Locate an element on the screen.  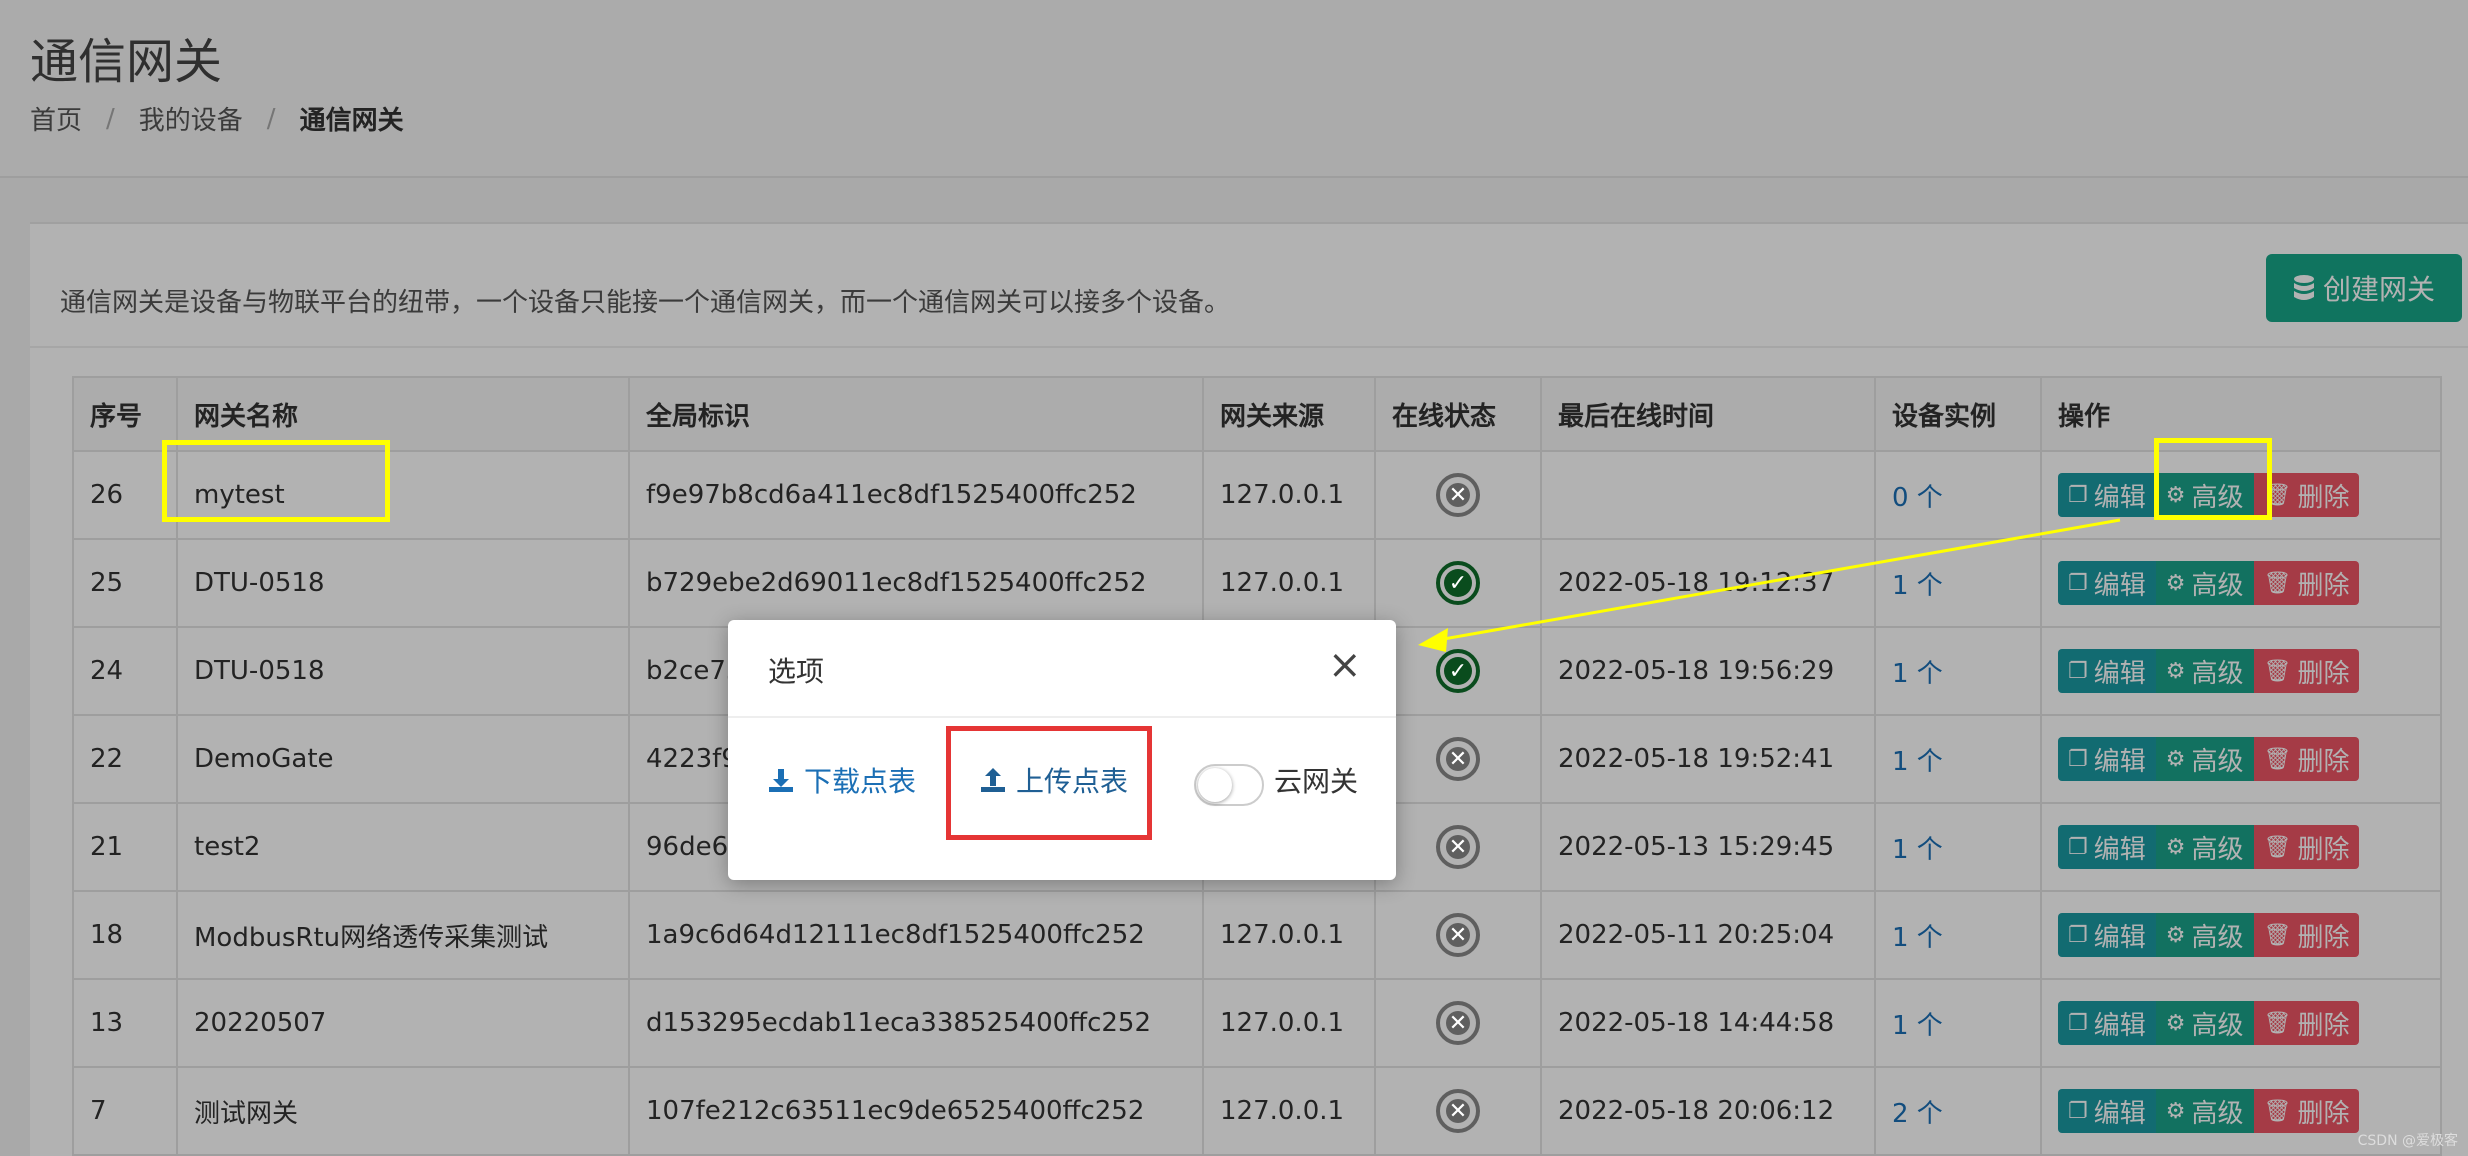
highlight-box-advanced is located at coordinates (2213, 479).